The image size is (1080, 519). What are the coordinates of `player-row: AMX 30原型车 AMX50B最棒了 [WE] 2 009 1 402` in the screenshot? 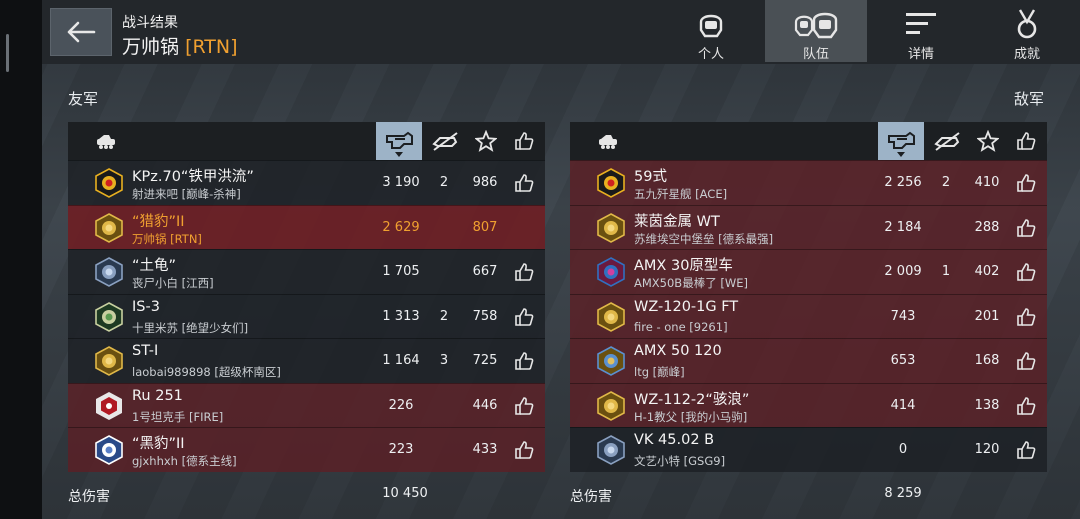 It's located at (808, 271).